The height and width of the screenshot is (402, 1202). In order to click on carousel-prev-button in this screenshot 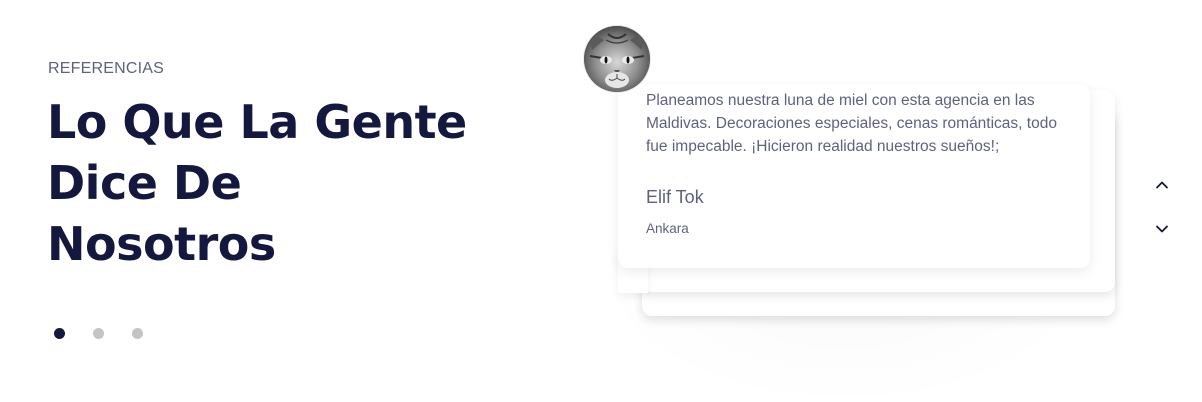, I will do `click(1162, 185)`.